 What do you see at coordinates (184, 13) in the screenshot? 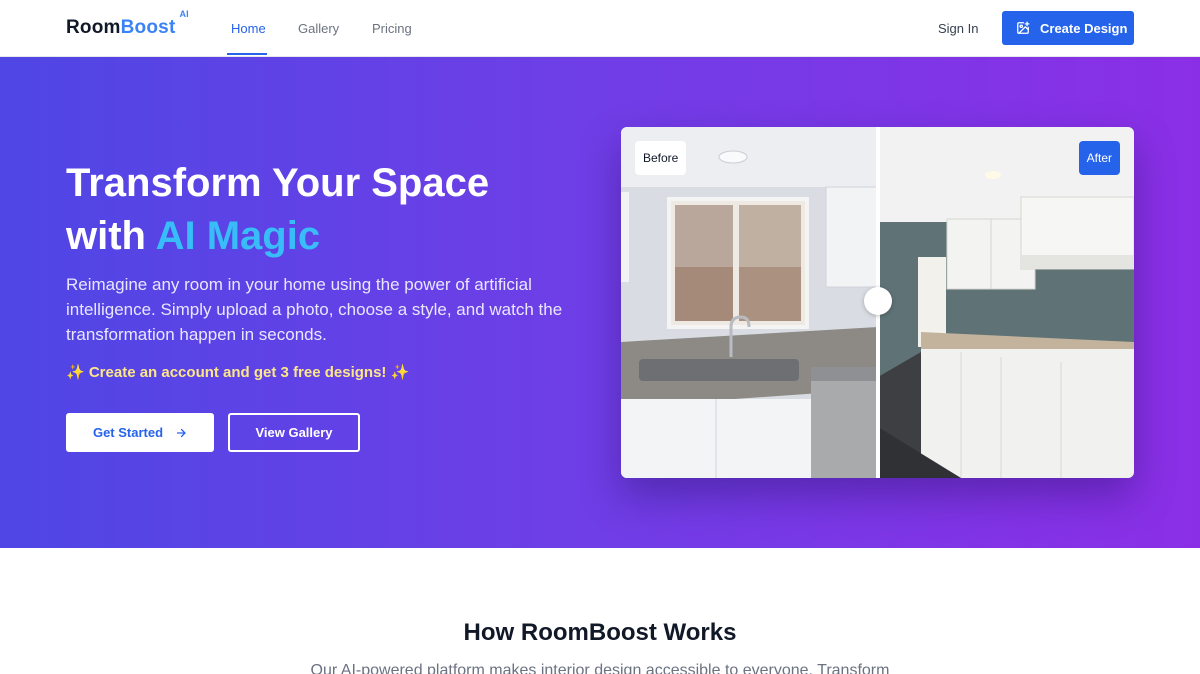
I see `logo-ai-badge: AI` at bounding box center [184, 13].